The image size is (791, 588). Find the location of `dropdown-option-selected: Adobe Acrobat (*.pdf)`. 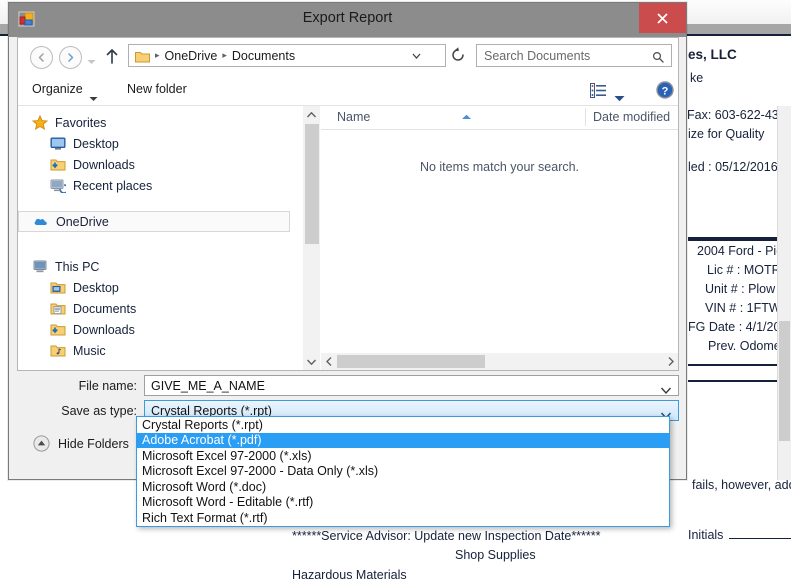

dropdown-option-selected: Adobe Acrobat (*.pdf) is located at coordinates (403, 440).